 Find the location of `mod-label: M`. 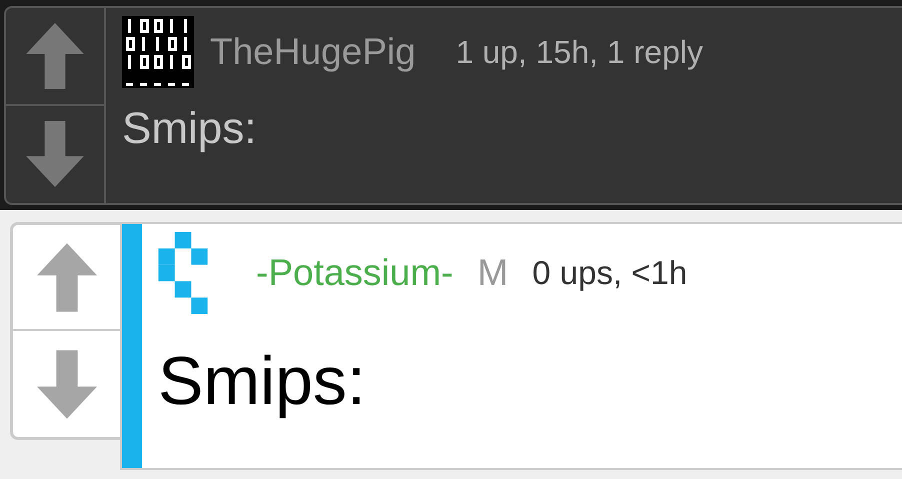

mod-label: M is located at coordinates (492, 273).